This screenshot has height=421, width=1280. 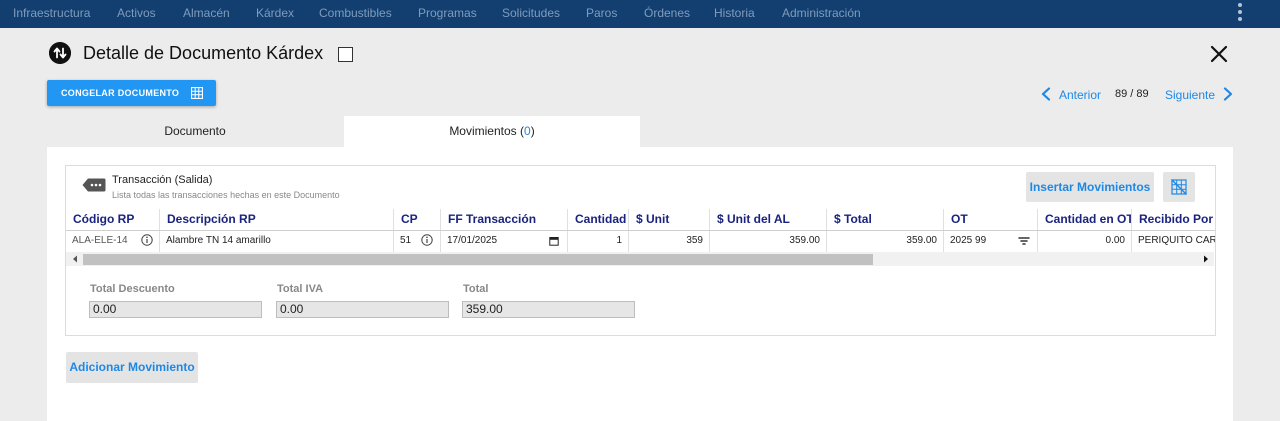 I want to click on cell-cantidad: 1, so click(x=598, y=241).